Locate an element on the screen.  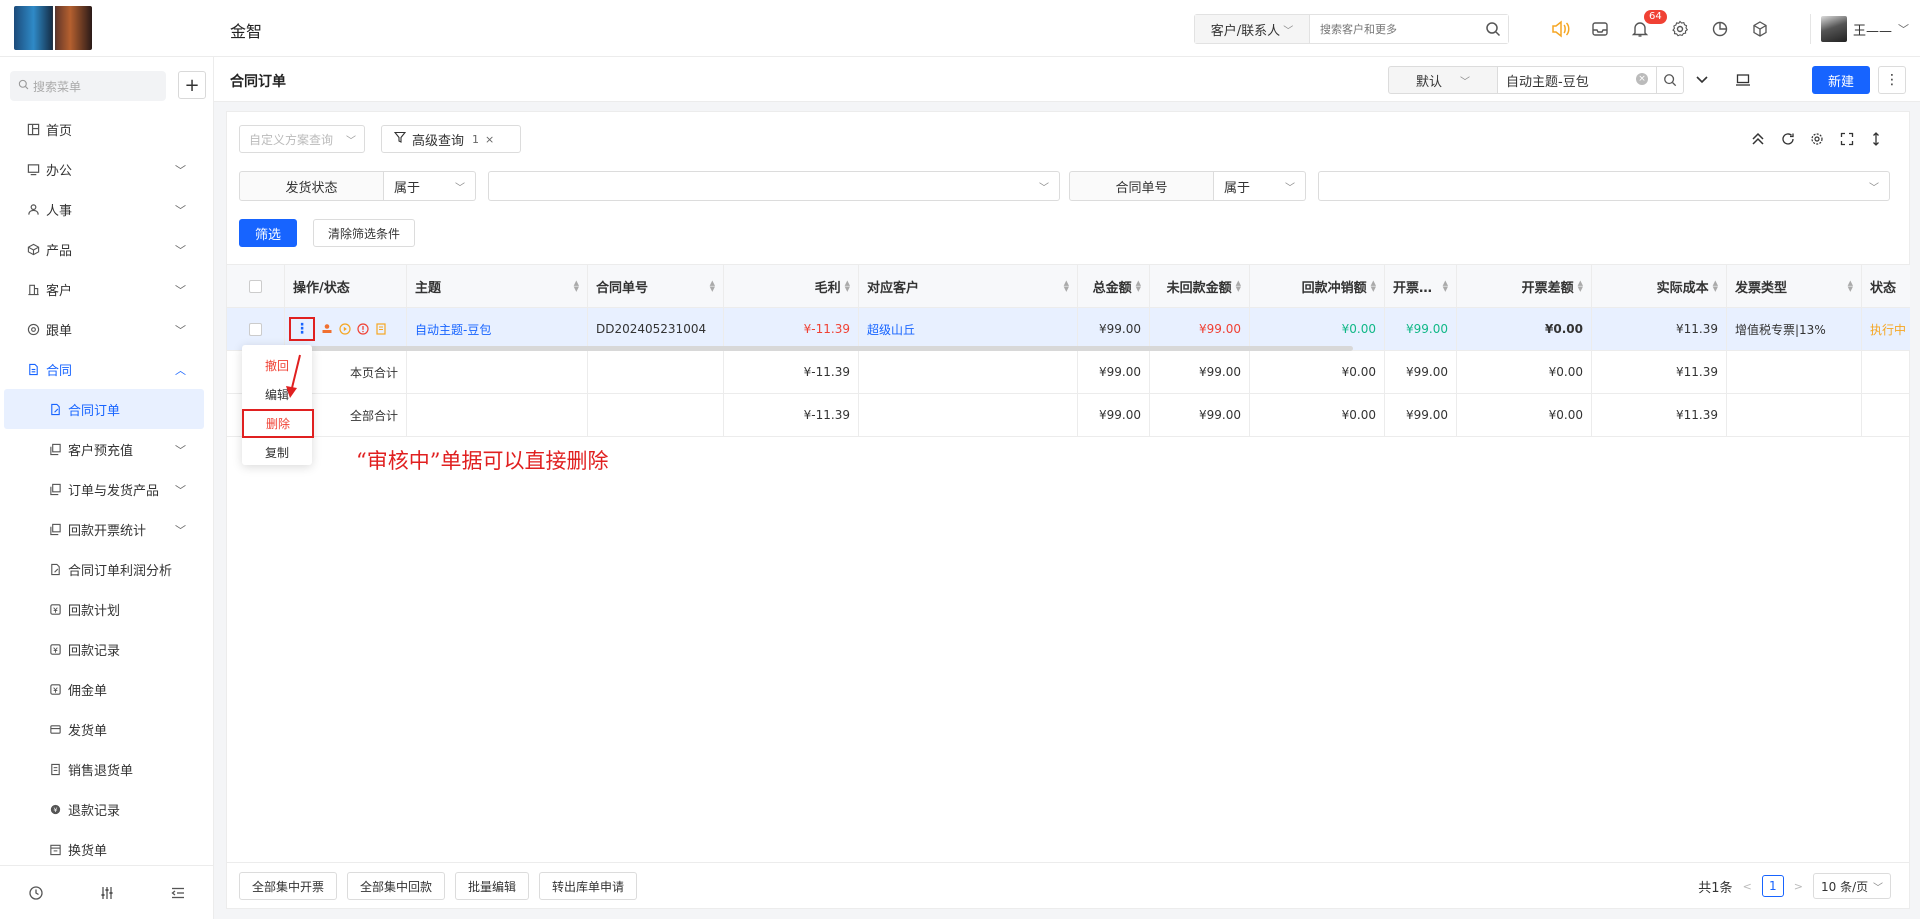
laptop-icon is located at coordinates (1743, 80).